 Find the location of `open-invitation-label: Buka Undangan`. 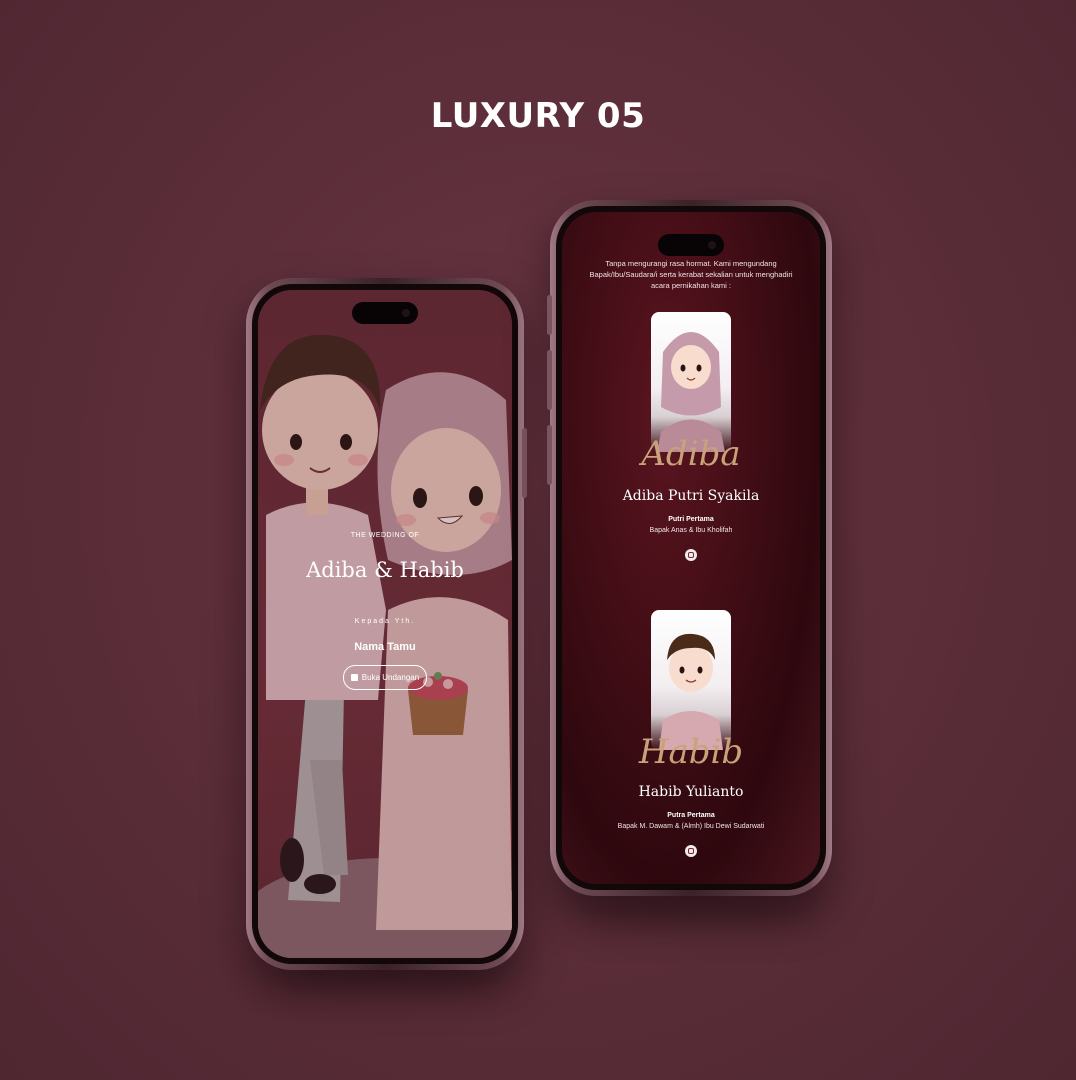

open-invitation-label: Buka Undangan is located at coordinates (390, 677).